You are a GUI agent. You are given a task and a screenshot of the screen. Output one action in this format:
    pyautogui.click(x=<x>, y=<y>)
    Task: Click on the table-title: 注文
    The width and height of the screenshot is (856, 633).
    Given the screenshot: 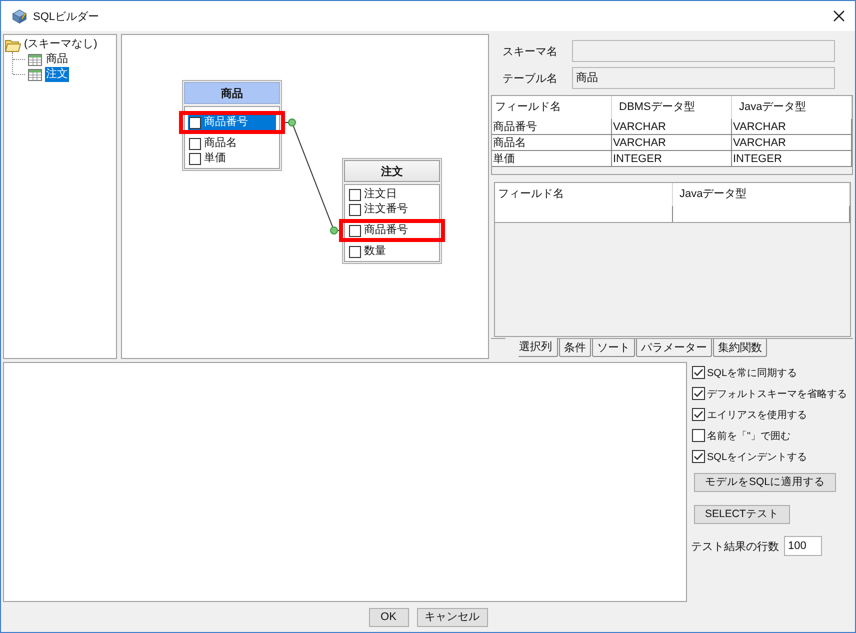 What is the action you would take?
    pyautogui.click(x=392, y=171)
    